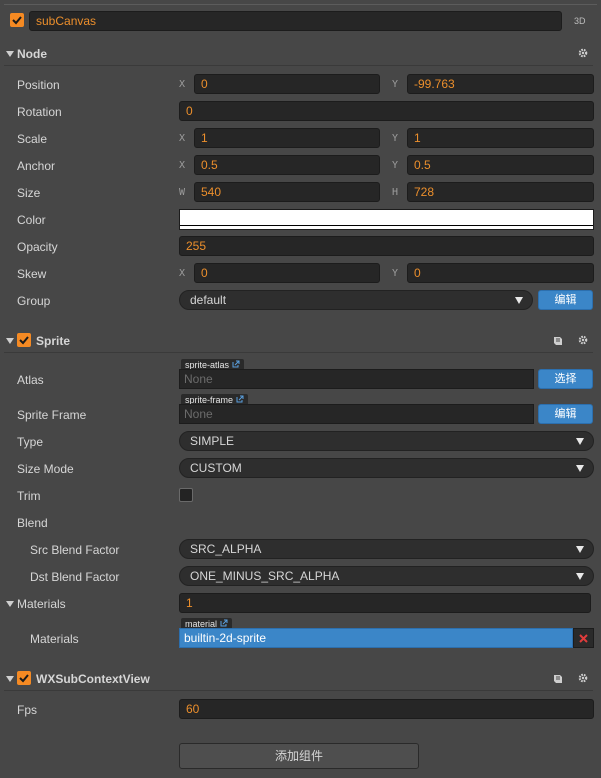 This screenshot has height=778, width=601. I want to click on wx-section-title: WXSubContextView, so click(93, 679).